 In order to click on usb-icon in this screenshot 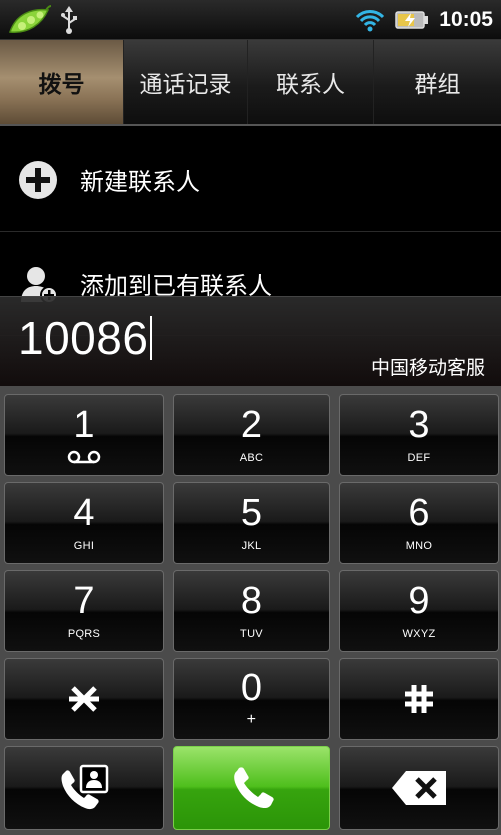, I will do `click(69, 20)`.